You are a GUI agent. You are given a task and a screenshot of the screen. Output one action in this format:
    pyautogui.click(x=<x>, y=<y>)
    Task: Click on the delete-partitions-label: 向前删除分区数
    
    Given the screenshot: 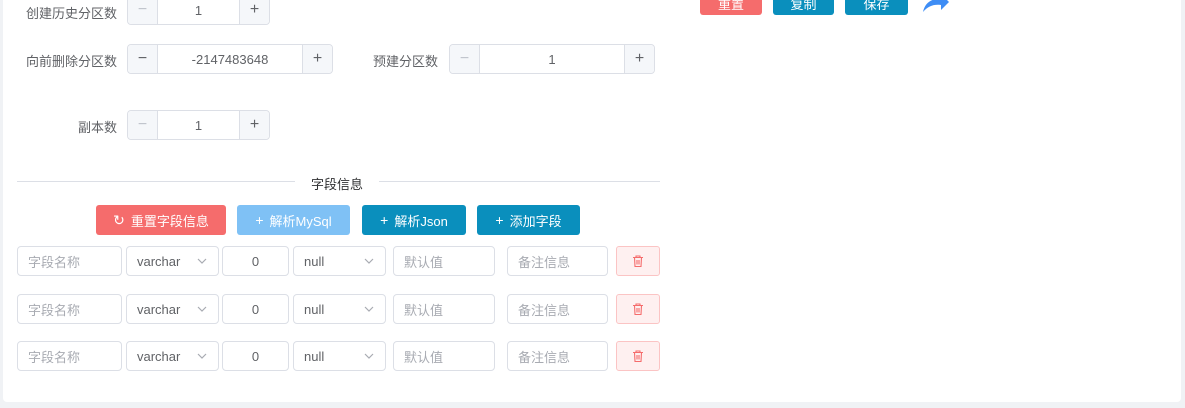 What is the action you would take?
    pyautogui.click(x=71, y=61)
    